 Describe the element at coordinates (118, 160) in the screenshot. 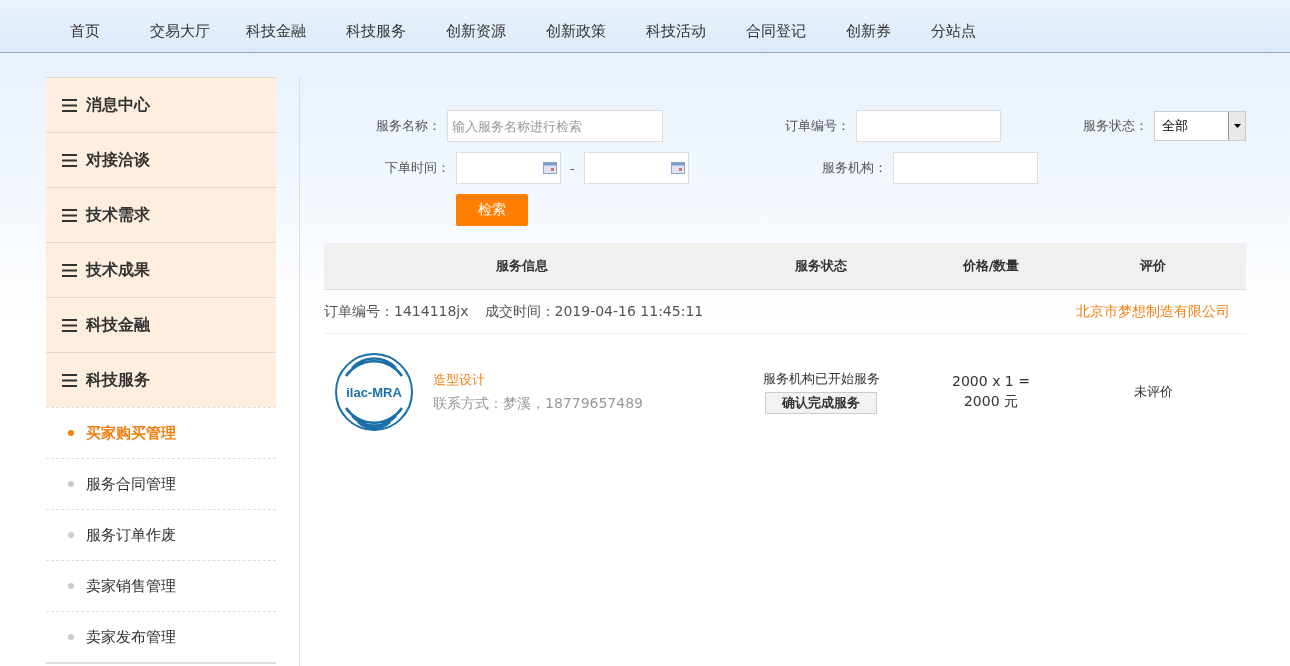

I see `section-label: 对接洽谈` at that location.